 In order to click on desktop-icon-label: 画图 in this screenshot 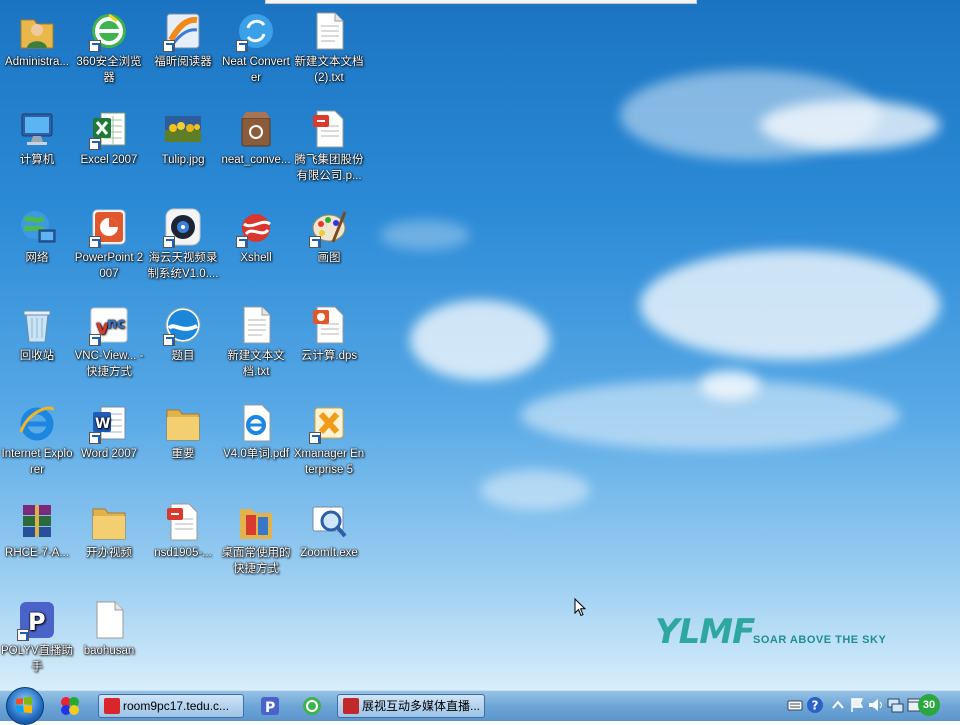, I will do `click(329, 258)`.